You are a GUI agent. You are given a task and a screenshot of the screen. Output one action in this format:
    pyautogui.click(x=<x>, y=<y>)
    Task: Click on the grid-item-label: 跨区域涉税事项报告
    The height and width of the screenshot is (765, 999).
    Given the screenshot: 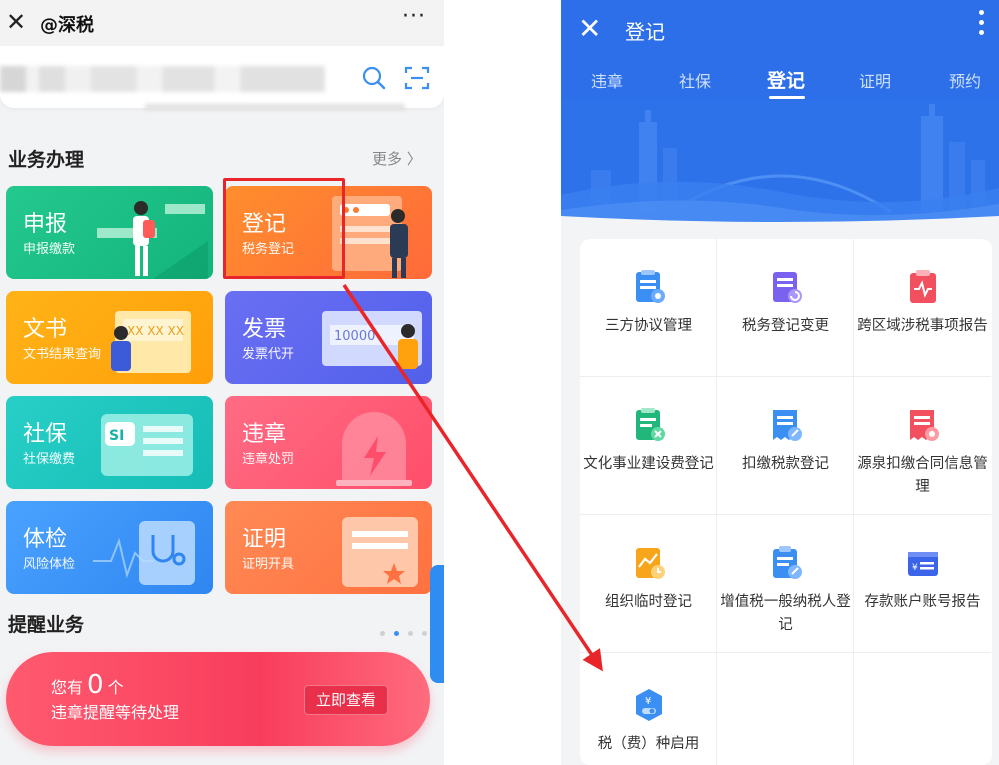 What is the action you would take?
    pyautogui.click(x=922, y=326)
    